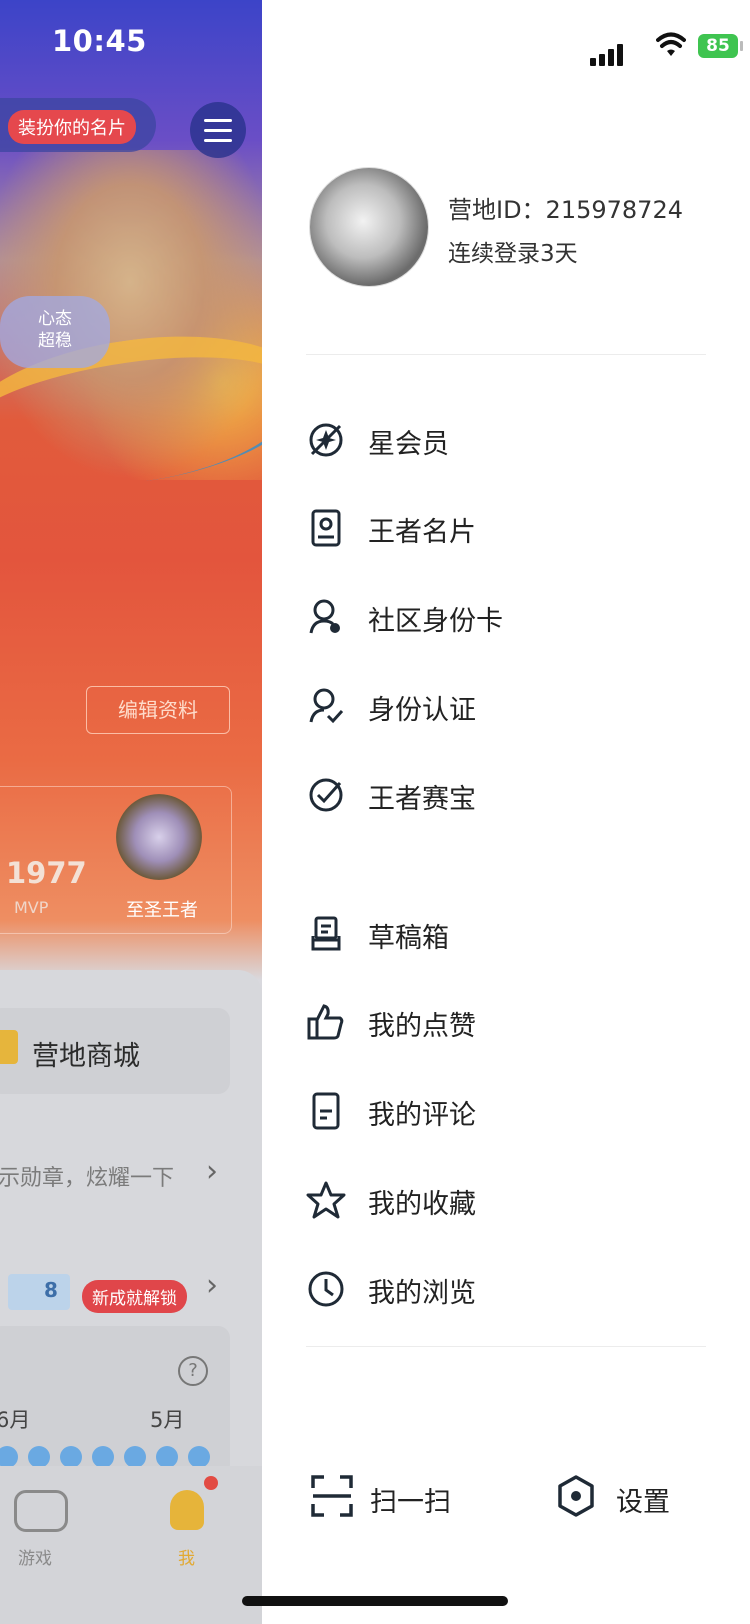 The height and width of the screenshot is (1624, 750). I want to click on menu-item-my-favorites: 我的收藏, so click(506, 1200).